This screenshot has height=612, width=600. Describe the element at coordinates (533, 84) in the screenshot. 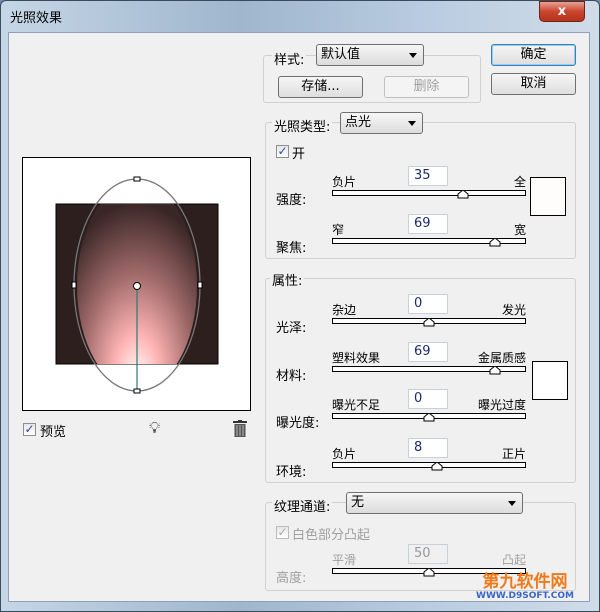

I see `cancel-button: 取消` at that location.